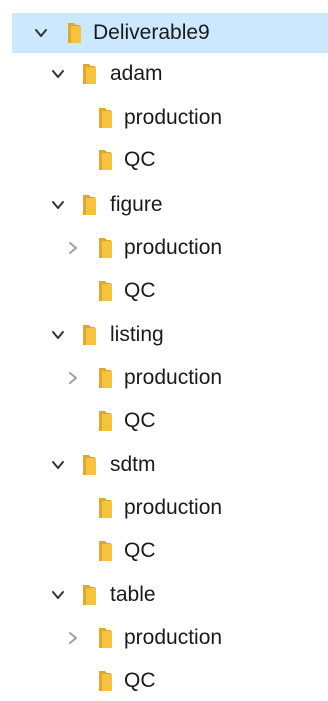  I want to click on tree-node-table: table, so click(170, 595).